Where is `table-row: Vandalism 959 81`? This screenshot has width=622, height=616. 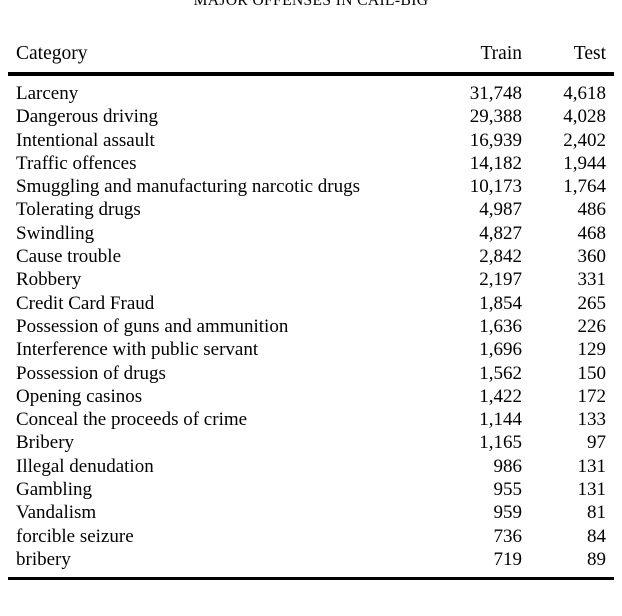
table-row: Vandalism 959 81 is located at coordinates (311, 512).